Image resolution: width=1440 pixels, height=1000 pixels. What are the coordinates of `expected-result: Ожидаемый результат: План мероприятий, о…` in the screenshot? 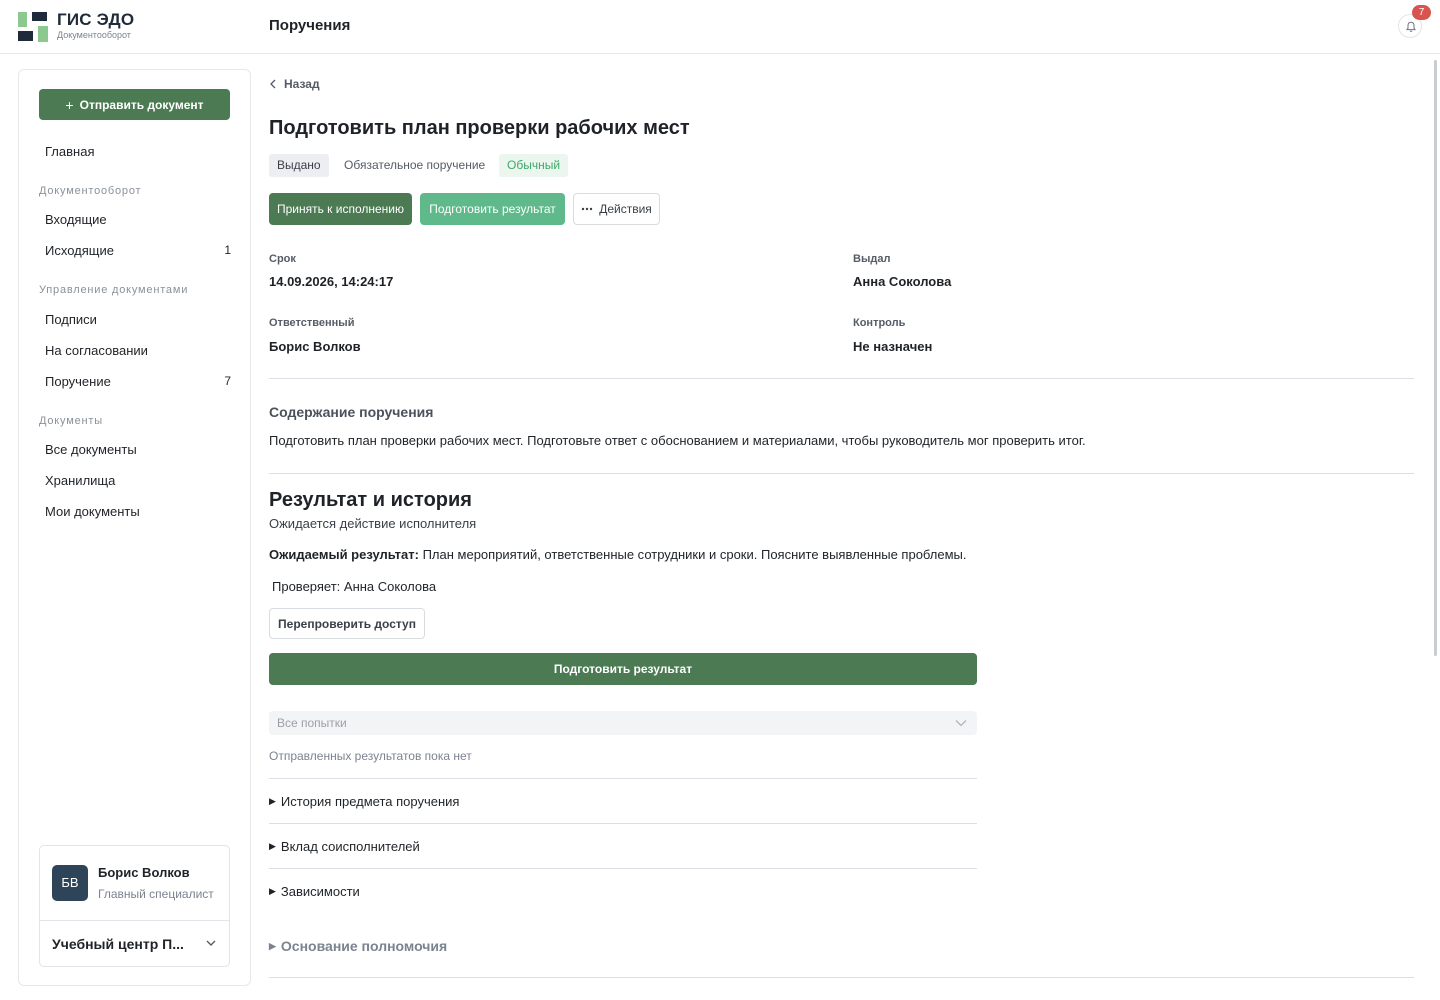 It's located at (618, 554).